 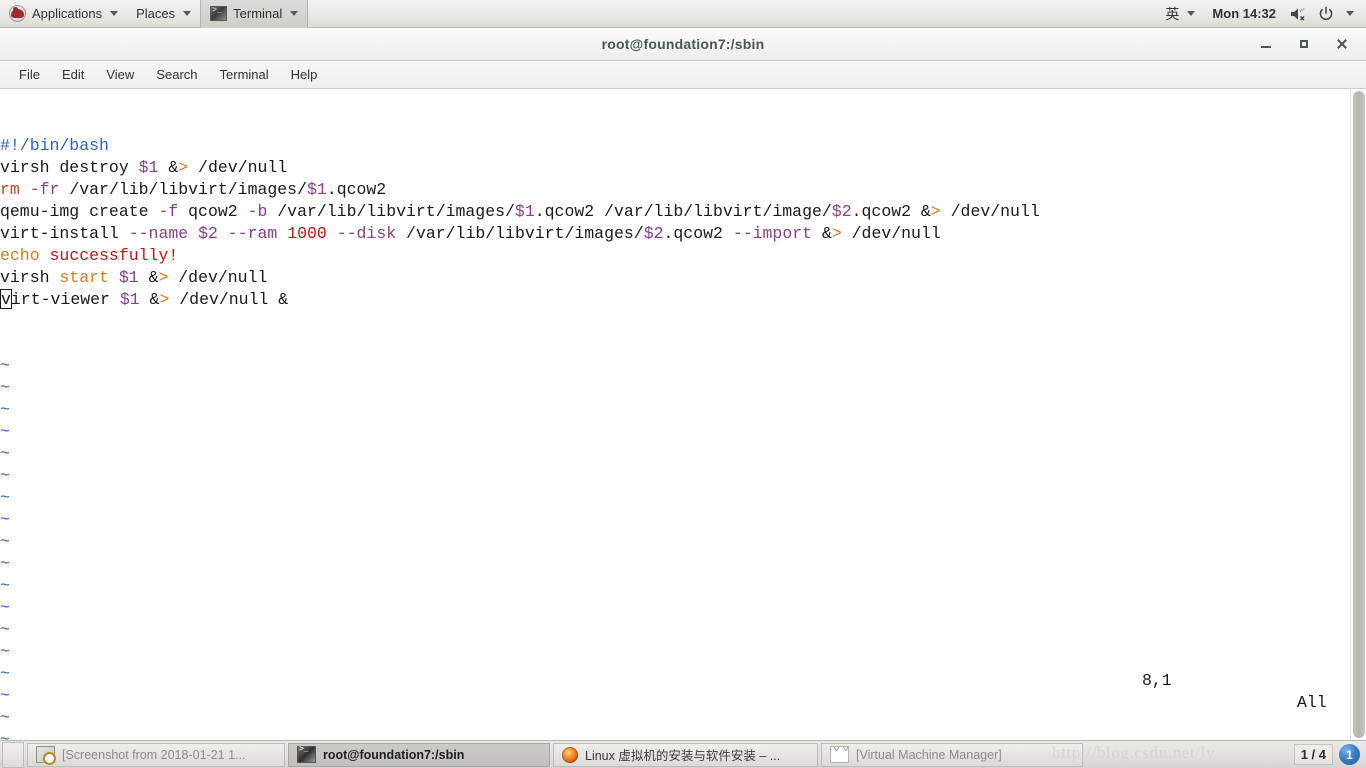 What do you see at coordinates (79, 211) in the screenshot?
I see `code-span: qemu-img create` at bounding box center [79, 211].